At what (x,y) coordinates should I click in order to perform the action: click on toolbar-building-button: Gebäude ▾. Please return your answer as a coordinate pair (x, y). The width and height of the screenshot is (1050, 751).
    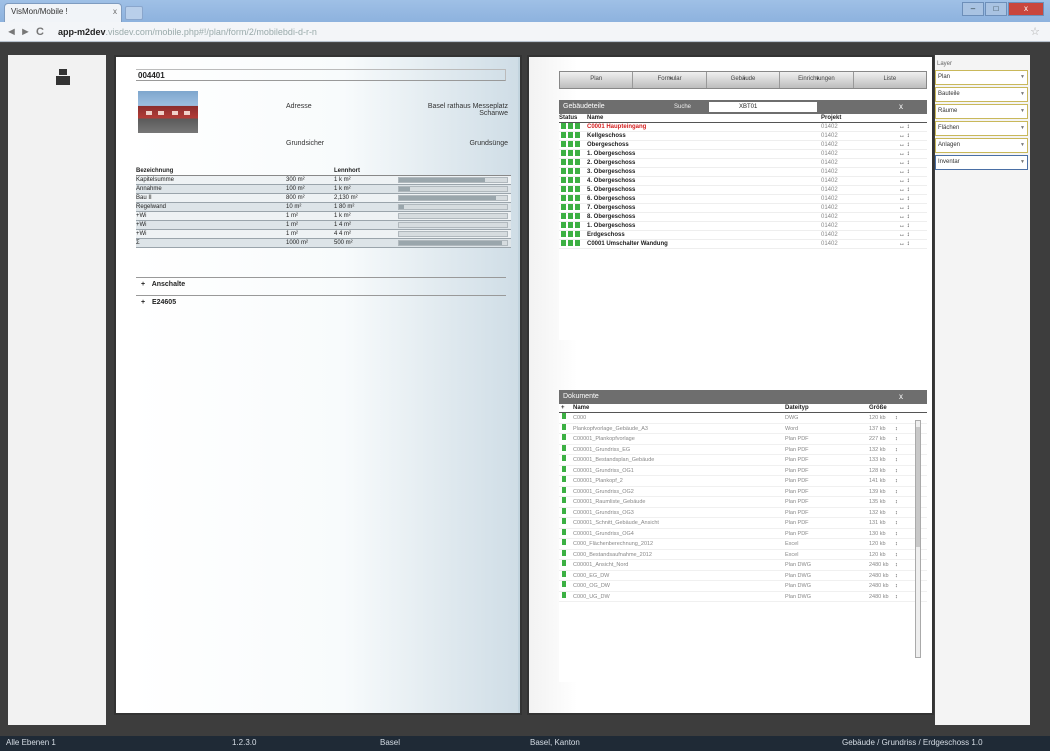
    Looking at the image, I should click on (744, 80).